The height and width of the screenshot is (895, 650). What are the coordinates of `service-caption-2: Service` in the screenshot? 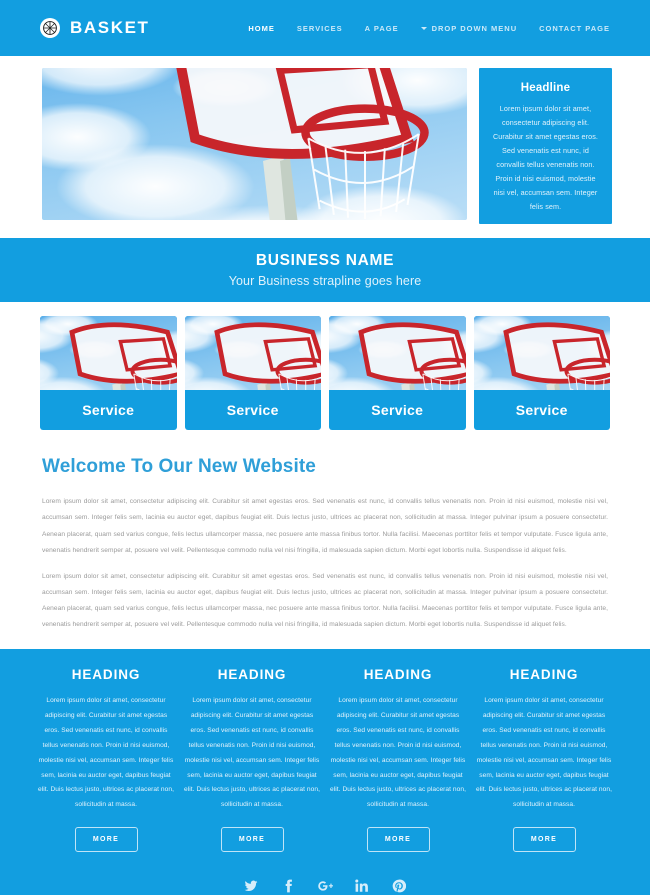 It's located at (252, 410).